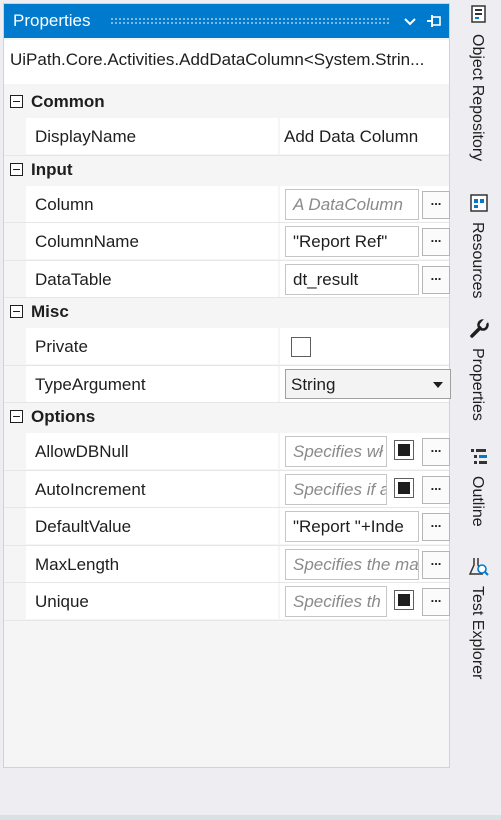  I want to click on properties-titlebar: Properties, so click(226, 21).